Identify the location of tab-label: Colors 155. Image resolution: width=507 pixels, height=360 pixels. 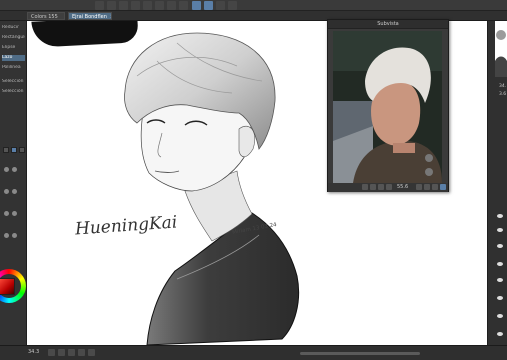
(44, 17).